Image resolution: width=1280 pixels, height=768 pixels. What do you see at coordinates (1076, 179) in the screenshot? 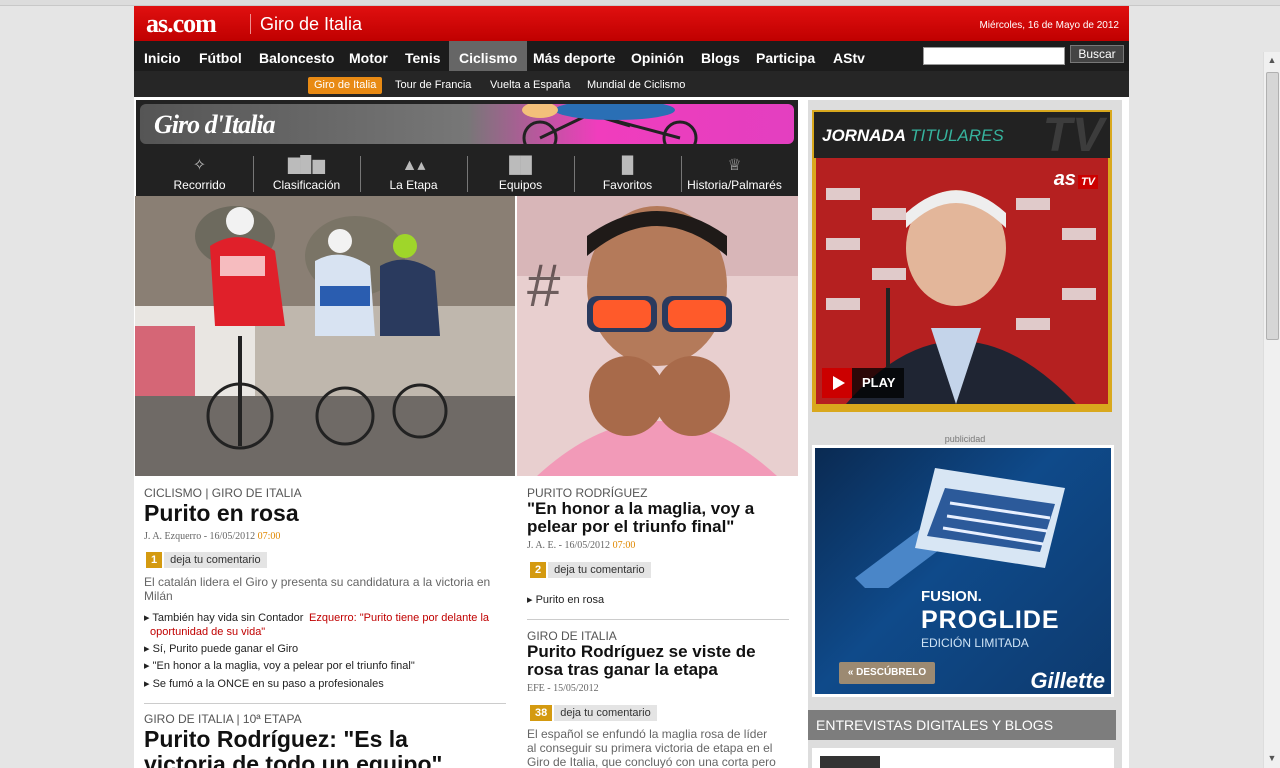
I see `astv-brand-overlay: as TV` at bounding box center [1076, 179].